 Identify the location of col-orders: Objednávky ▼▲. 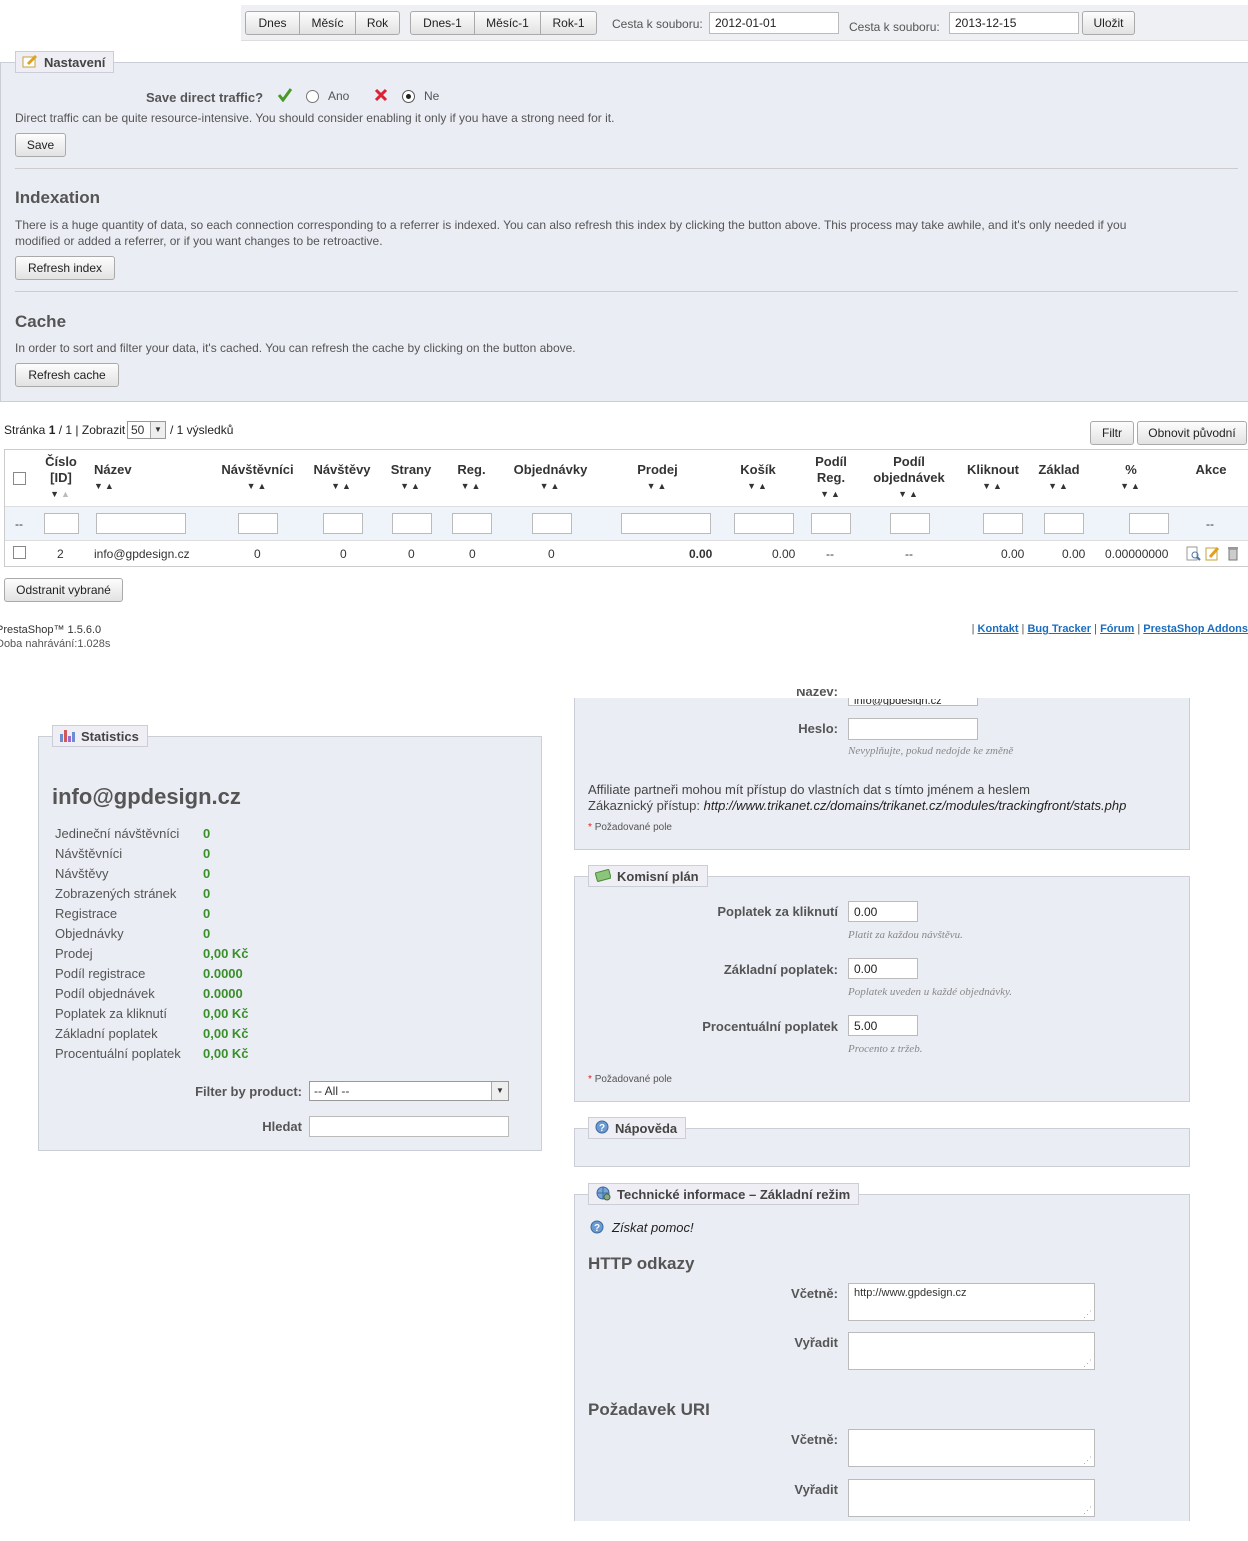
(550, 478).